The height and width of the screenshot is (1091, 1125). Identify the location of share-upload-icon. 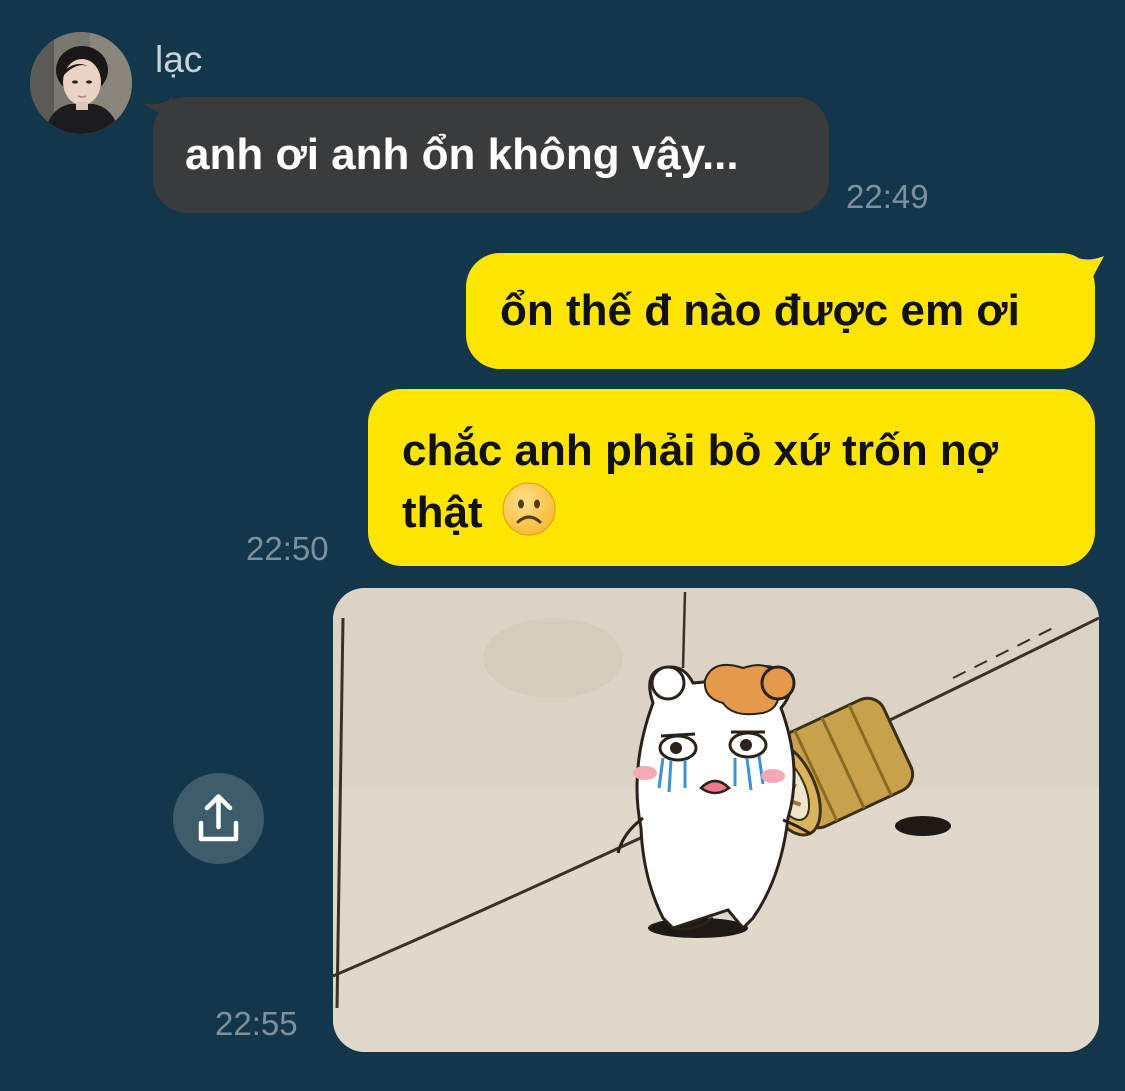
(218, 818).